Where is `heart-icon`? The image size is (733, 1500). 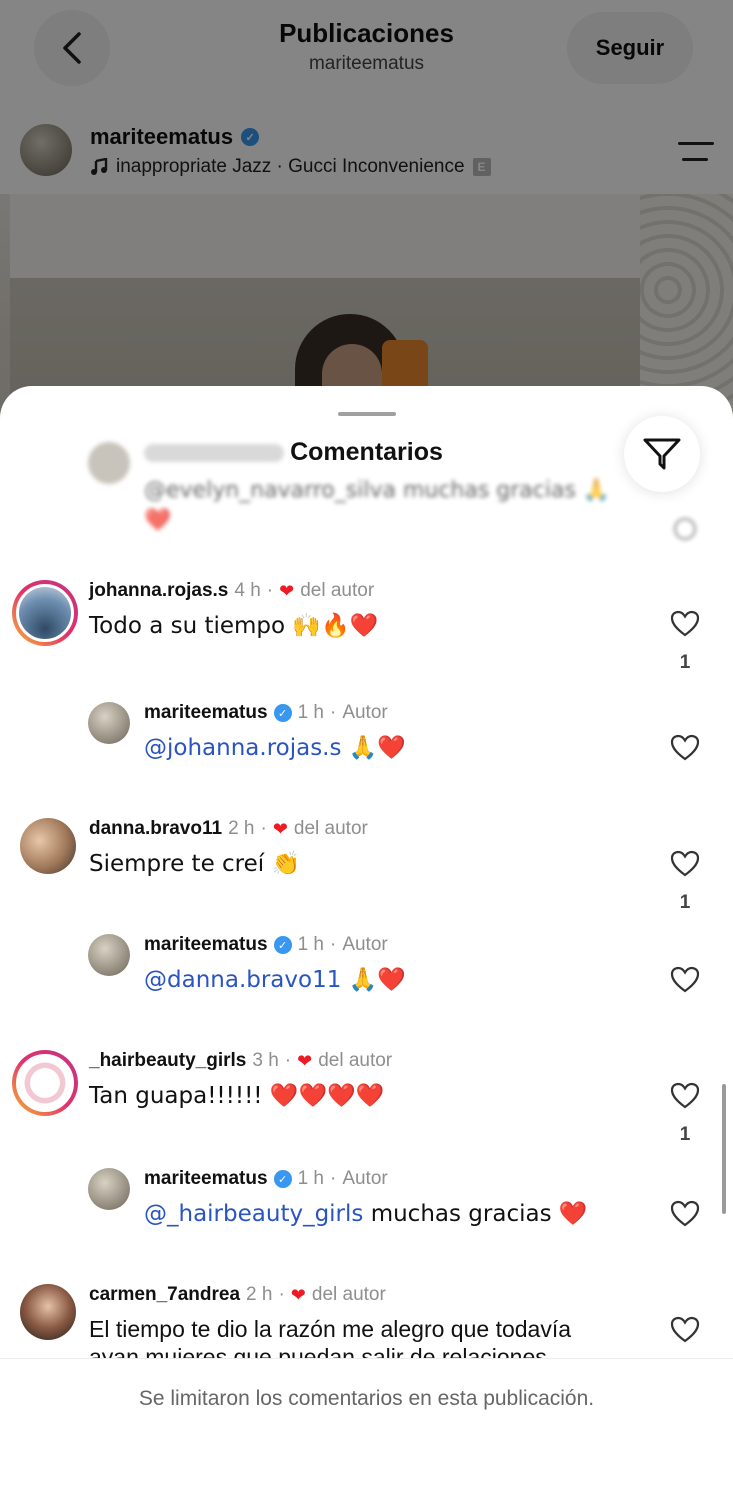 heart-icon is located at coordinates (685, 529).